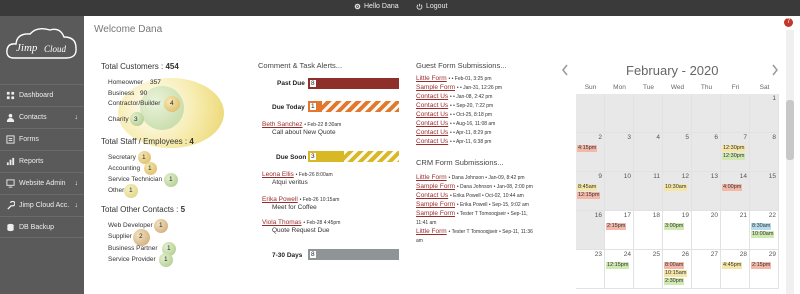  I want to click on calendar-day-cell: 16, so click(590, 230).